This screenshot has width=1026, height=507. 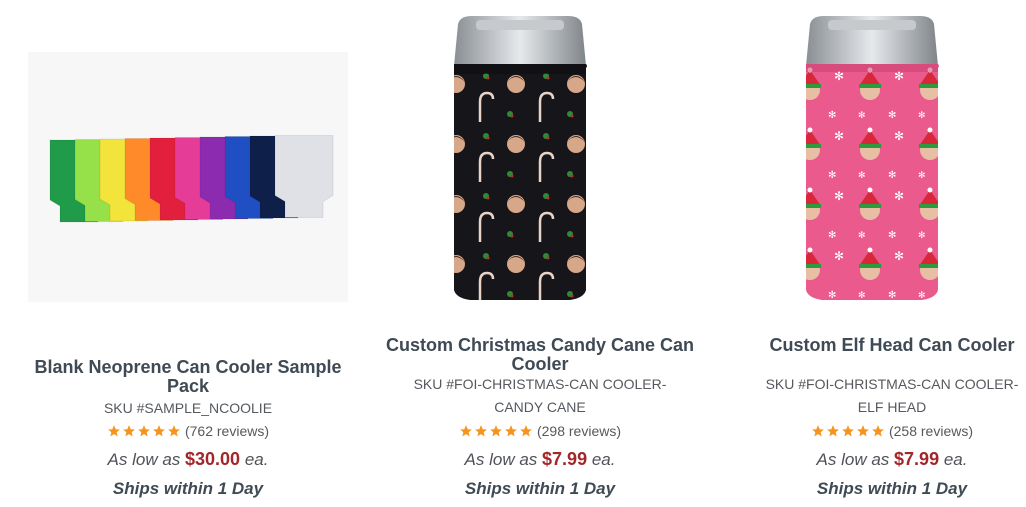 I want to click on product-sku: SKU #SAMPLE_NCOOLIE, so click(x=188, y=408).